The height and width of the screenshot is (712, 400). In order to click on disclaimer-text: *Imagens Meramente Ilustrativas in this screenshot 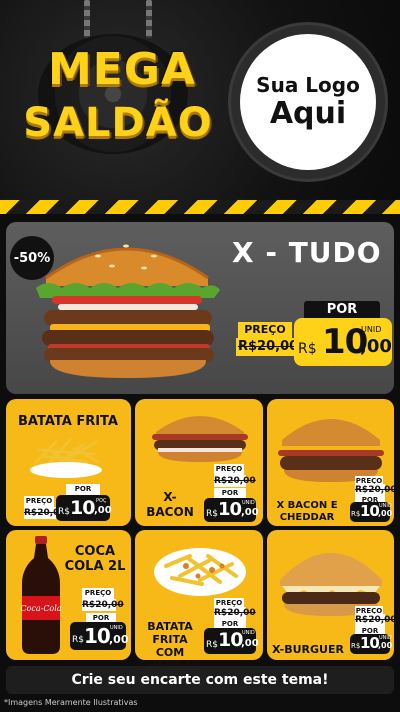, I will do `click(71, 702)`.